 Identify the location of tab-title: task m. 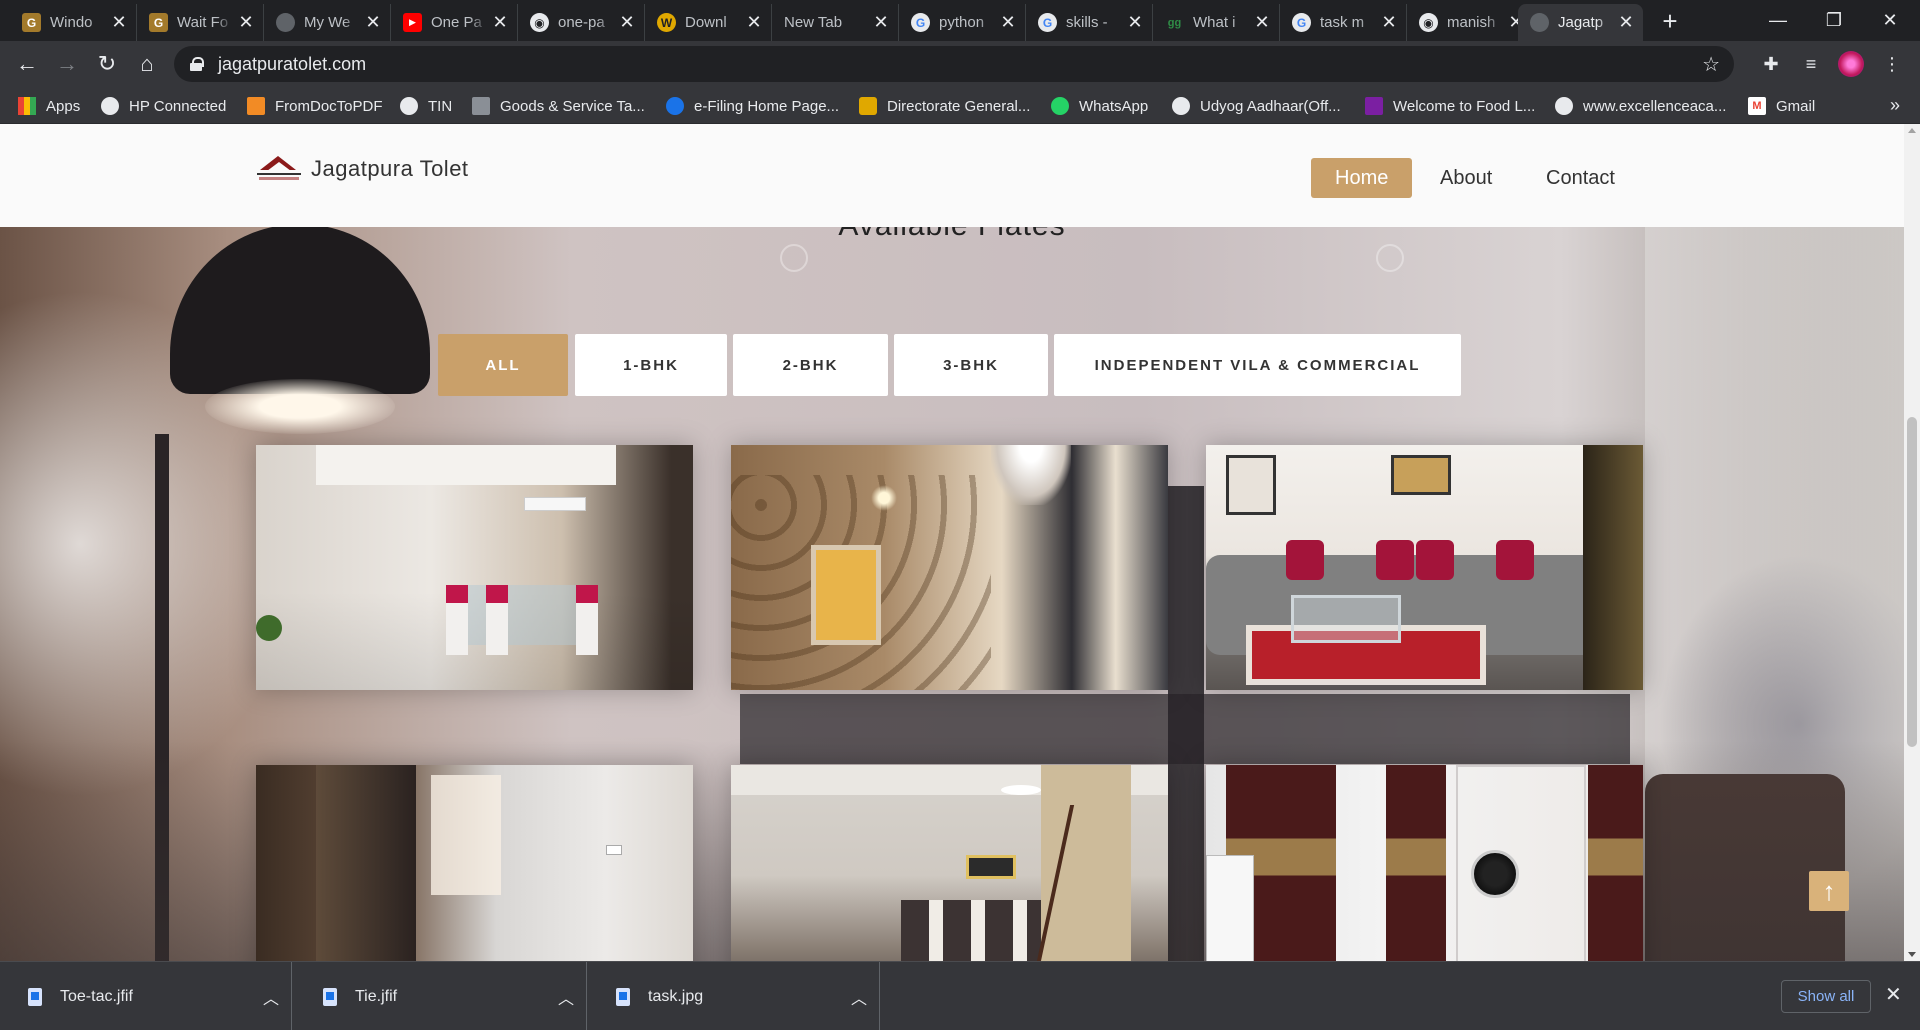
(1342, 22).